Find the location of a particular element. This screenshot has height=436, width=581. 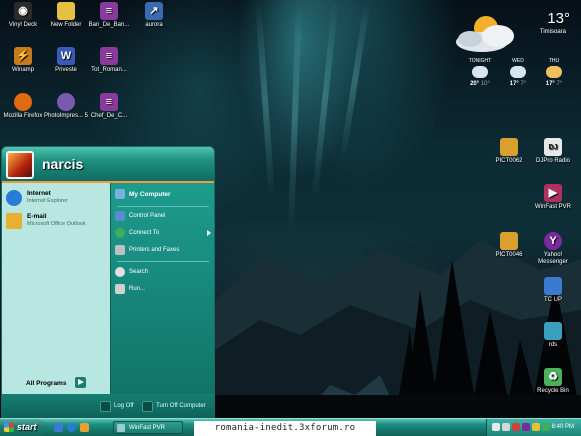

desktop-icon-label: Yahoo! Messenger is located at coordinates (553, 258).